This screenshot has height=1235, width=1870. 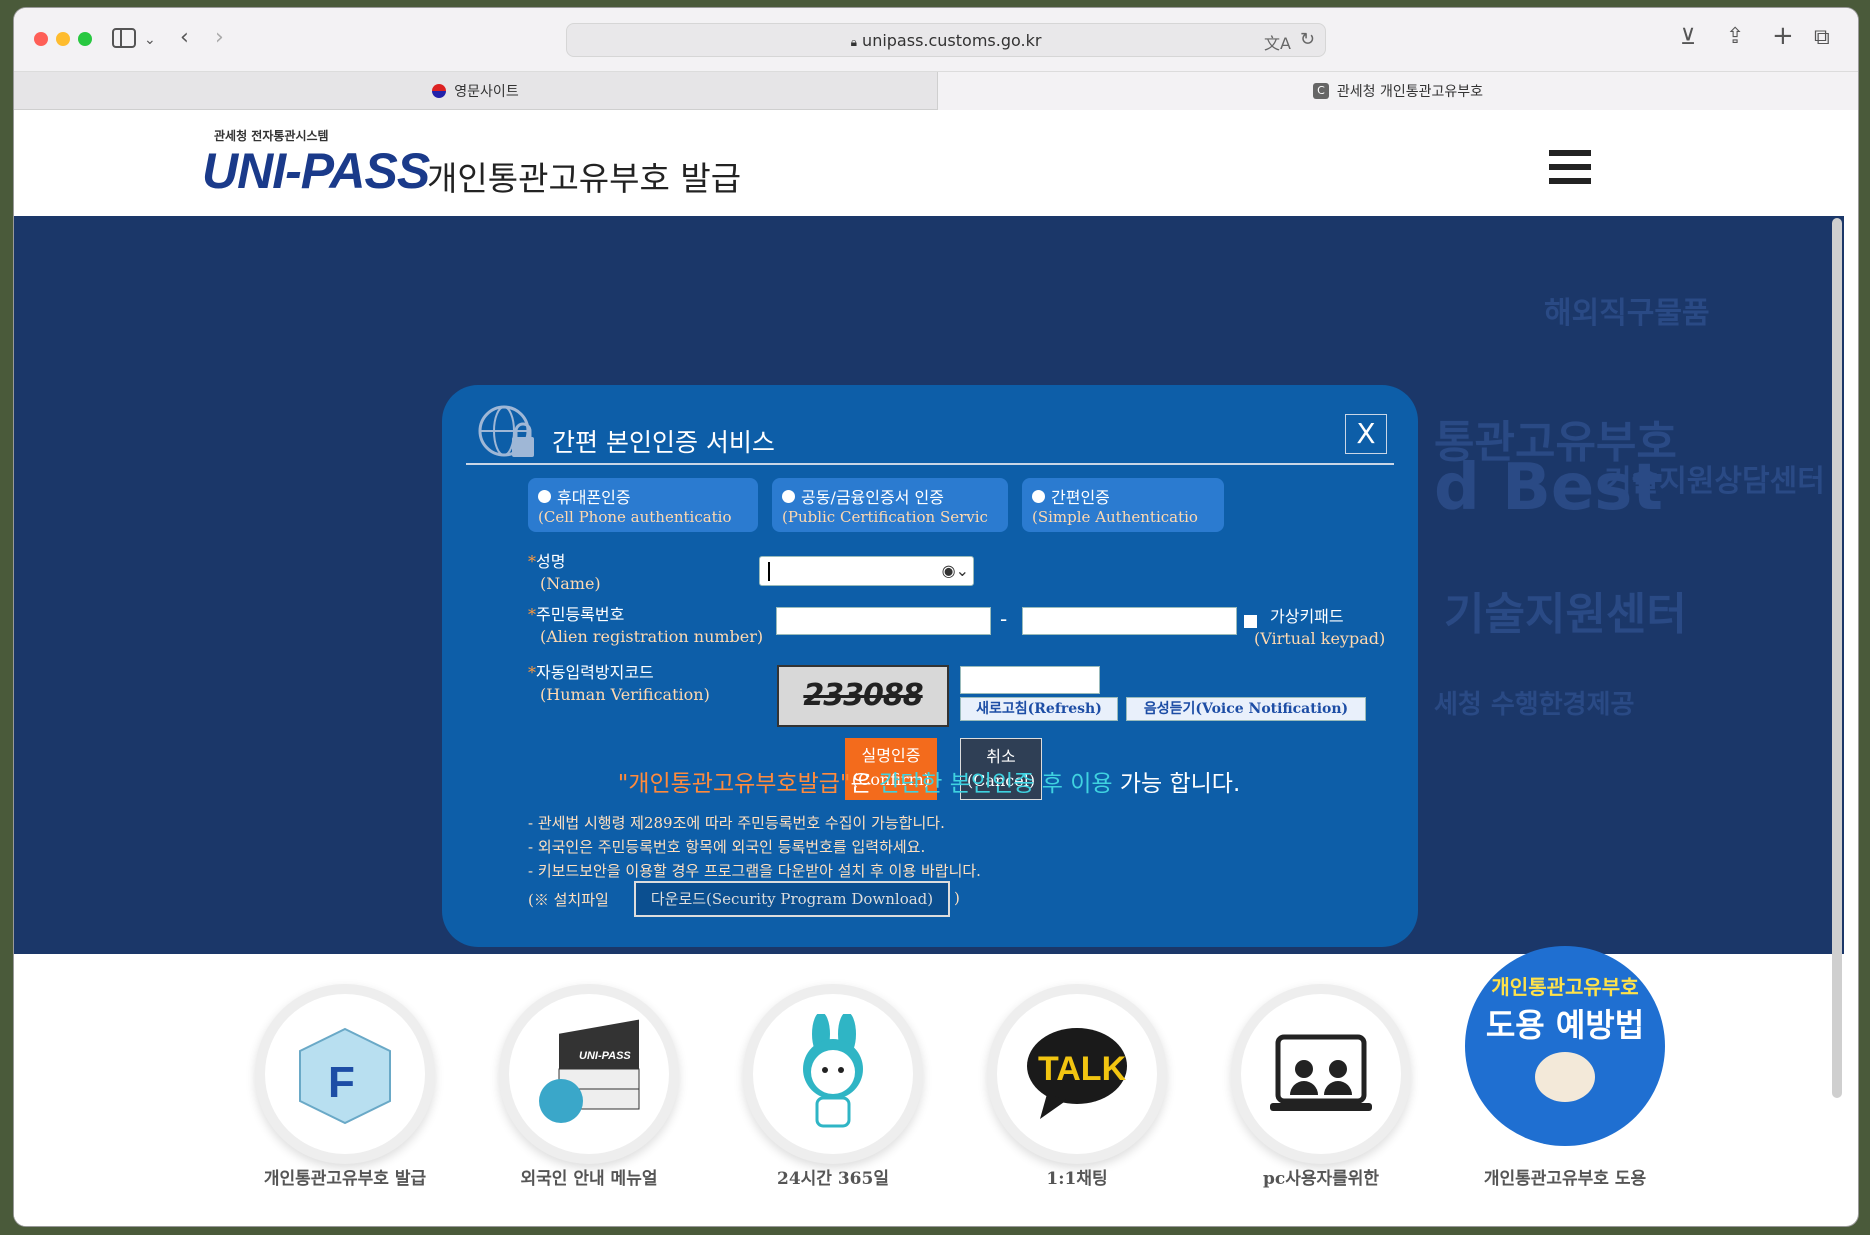 What do you see at coordinates (1565, 614) in the screenshot?
I see `word-cloud-text: 기술지원센터` at bounding box center [1565, 614].